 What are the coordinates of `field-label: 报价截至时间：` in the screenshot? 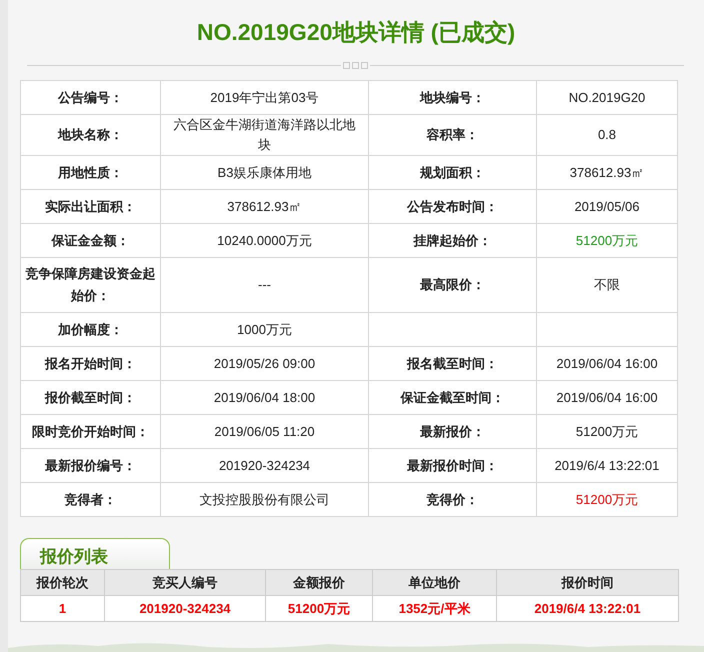 It's located at (90, 397).